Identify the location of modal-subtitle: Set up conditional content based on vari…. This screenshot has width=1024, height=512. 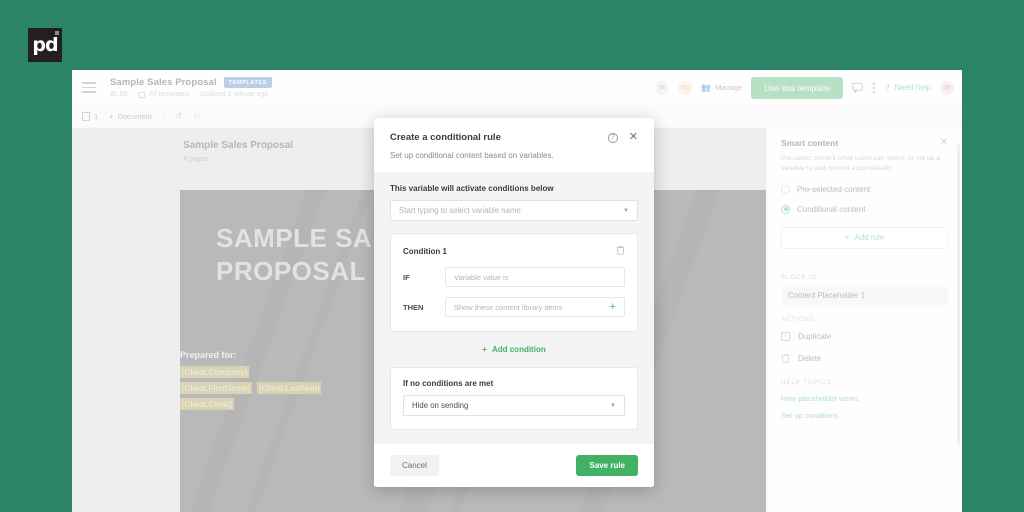
(472, 155).